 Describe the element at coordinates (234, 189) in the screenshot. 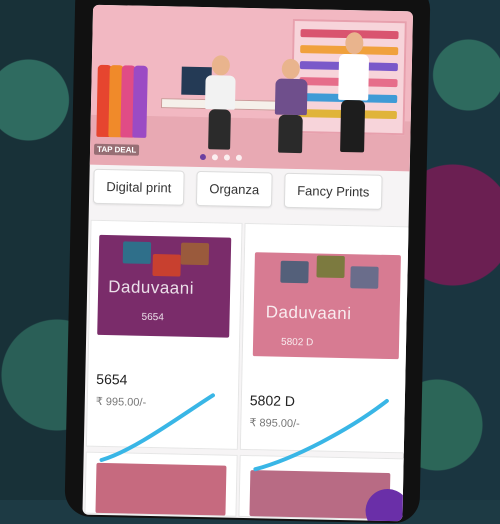

I see `category-chip-organza: Organza` at that location.